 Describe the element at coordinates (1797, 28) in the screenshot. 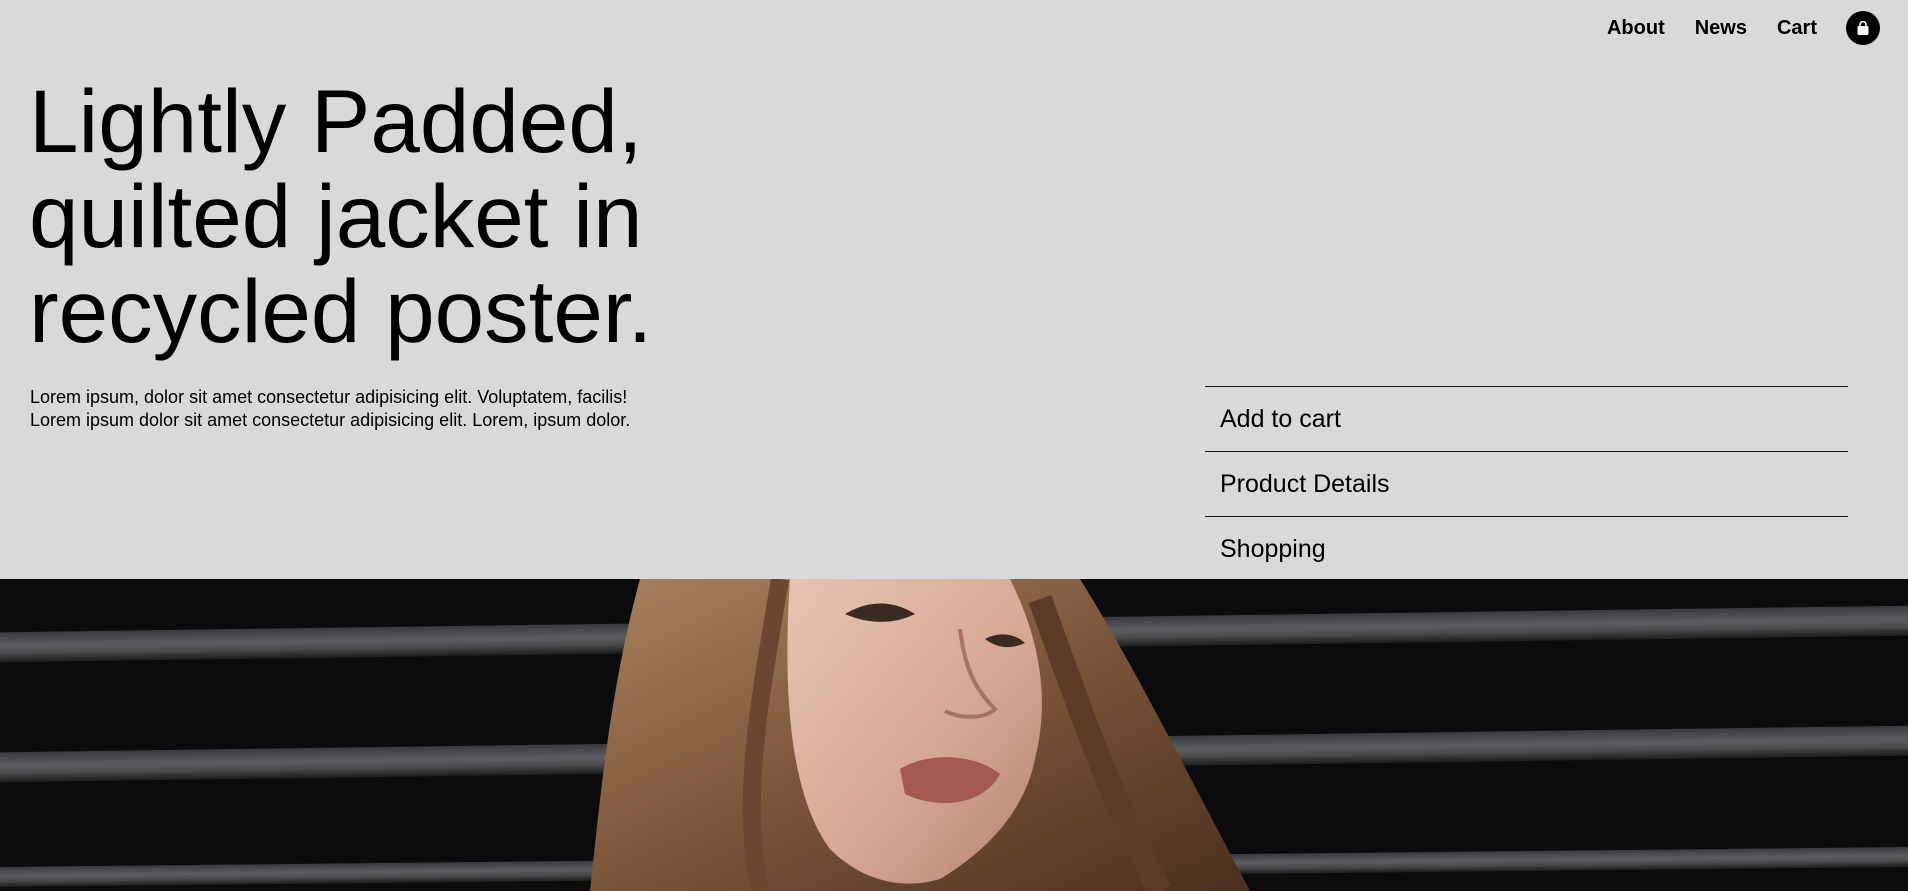

I see `nav-link-cart: Cart` at that location.